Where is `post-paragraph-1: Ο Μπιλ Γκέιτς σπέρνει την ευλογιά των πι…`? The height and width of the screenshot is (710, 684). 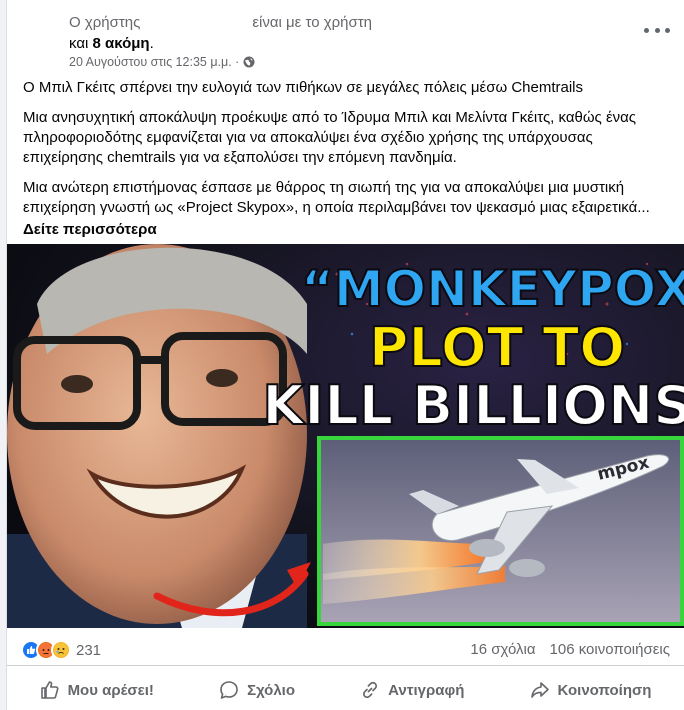
post-paragraph-1: Ο Μπιλ Γκέιτς σπέρνει την ευλογιά των πι… is located at coordinates (303, 87).